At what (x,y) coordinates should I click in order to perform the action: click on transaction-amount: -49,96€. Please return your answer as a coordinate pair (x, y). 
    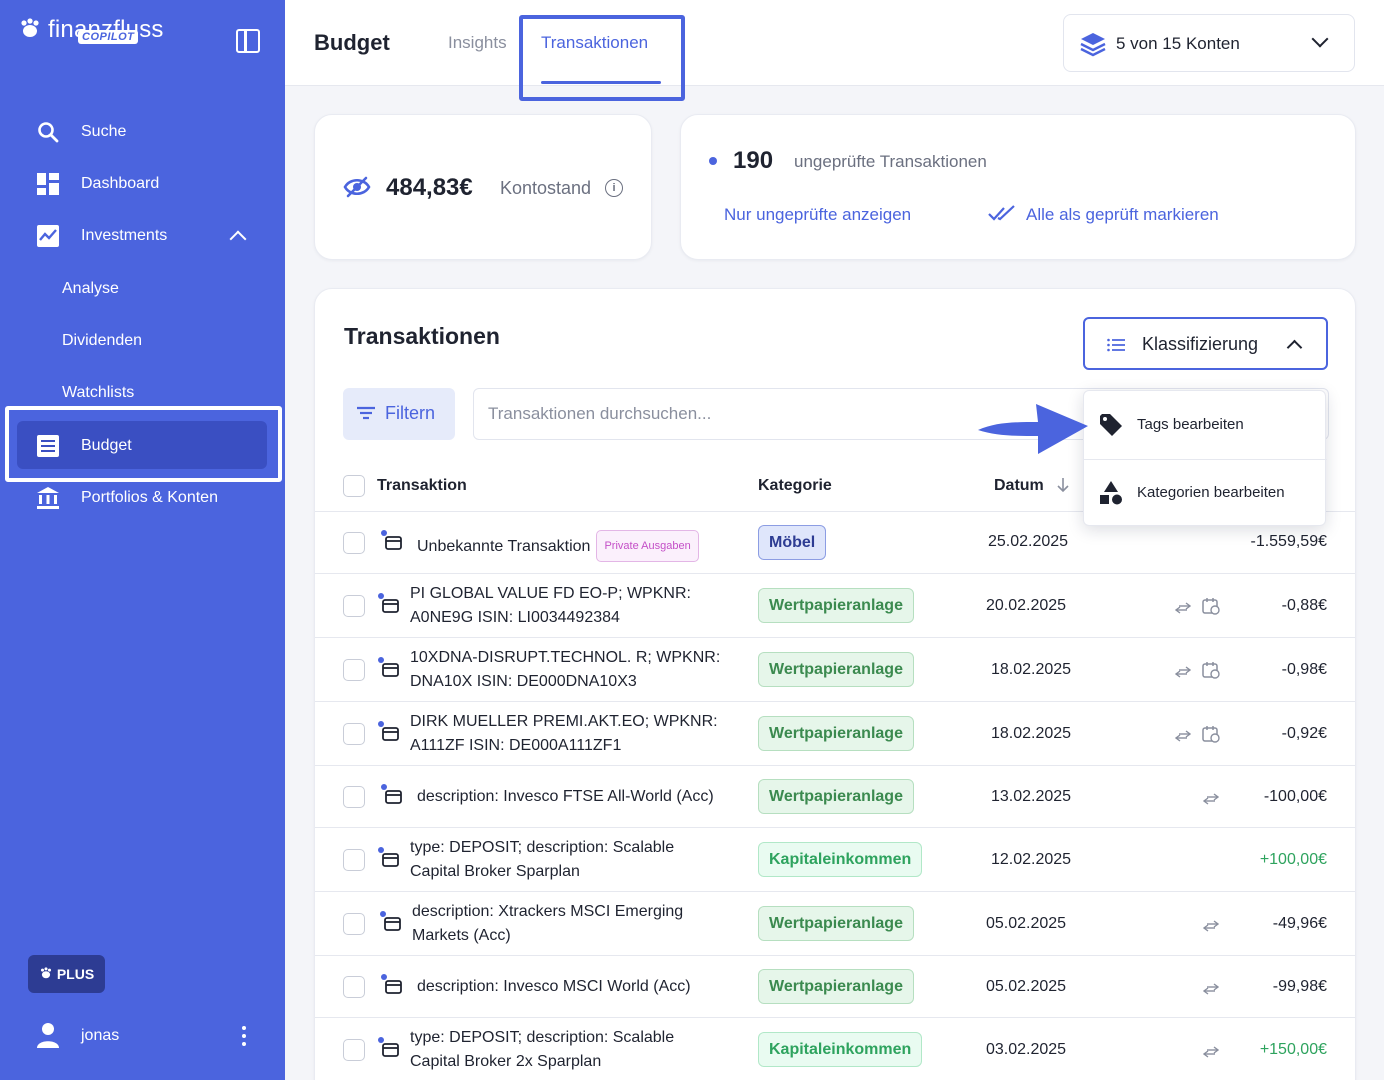
    Looking at the image, I should click on (1299, 923).